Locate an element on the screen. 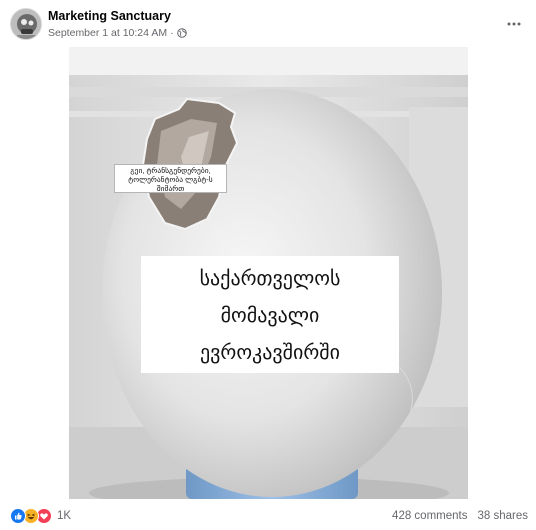 This screenshot has height=530, width=536. globe-icon is located at coordinates (181, 33).